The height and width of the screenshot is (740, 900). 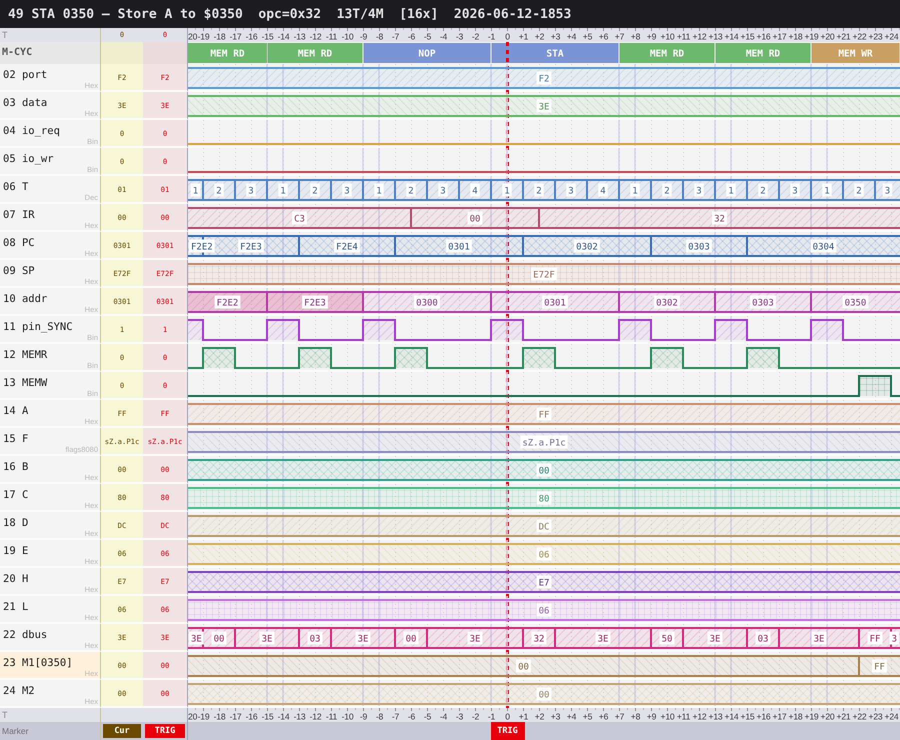 I want to click on tick-label: -10, so click(x=348, y=717).